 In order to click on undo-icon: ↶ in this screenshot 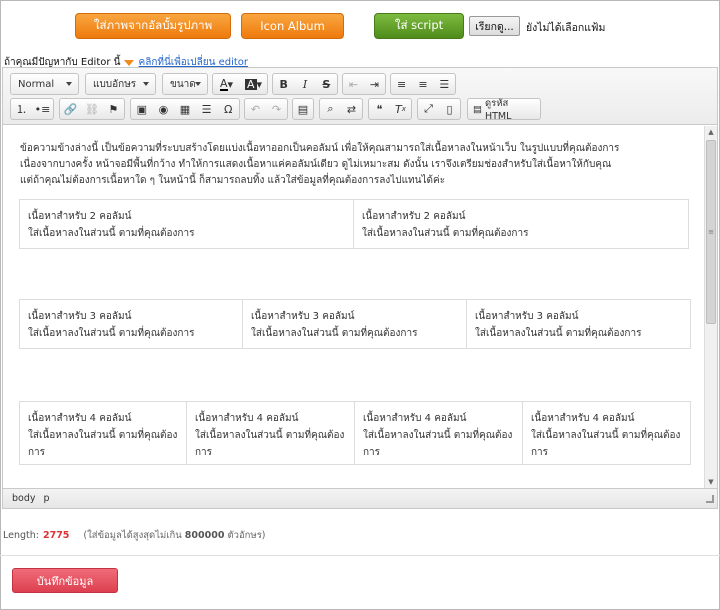, I will do `click(255, 109)`.